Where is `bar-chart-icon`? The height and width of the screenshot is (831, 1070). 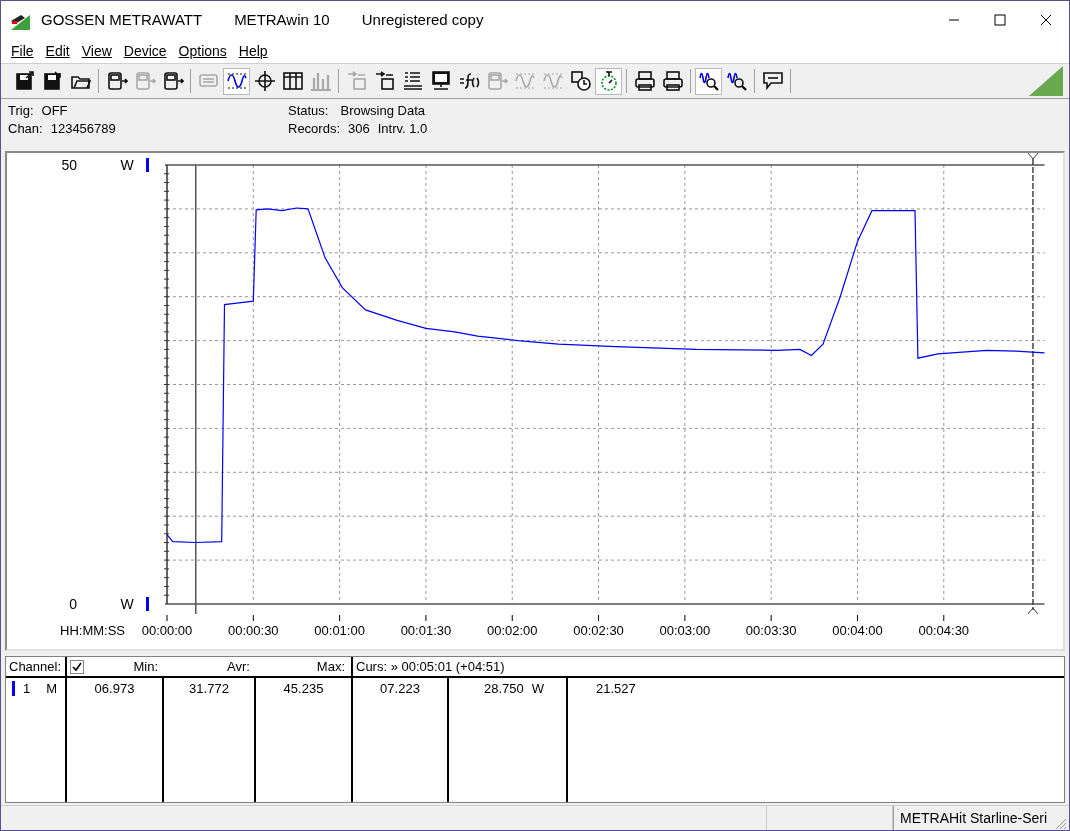 bar-chart-icon is located at coordinates (320, 81).